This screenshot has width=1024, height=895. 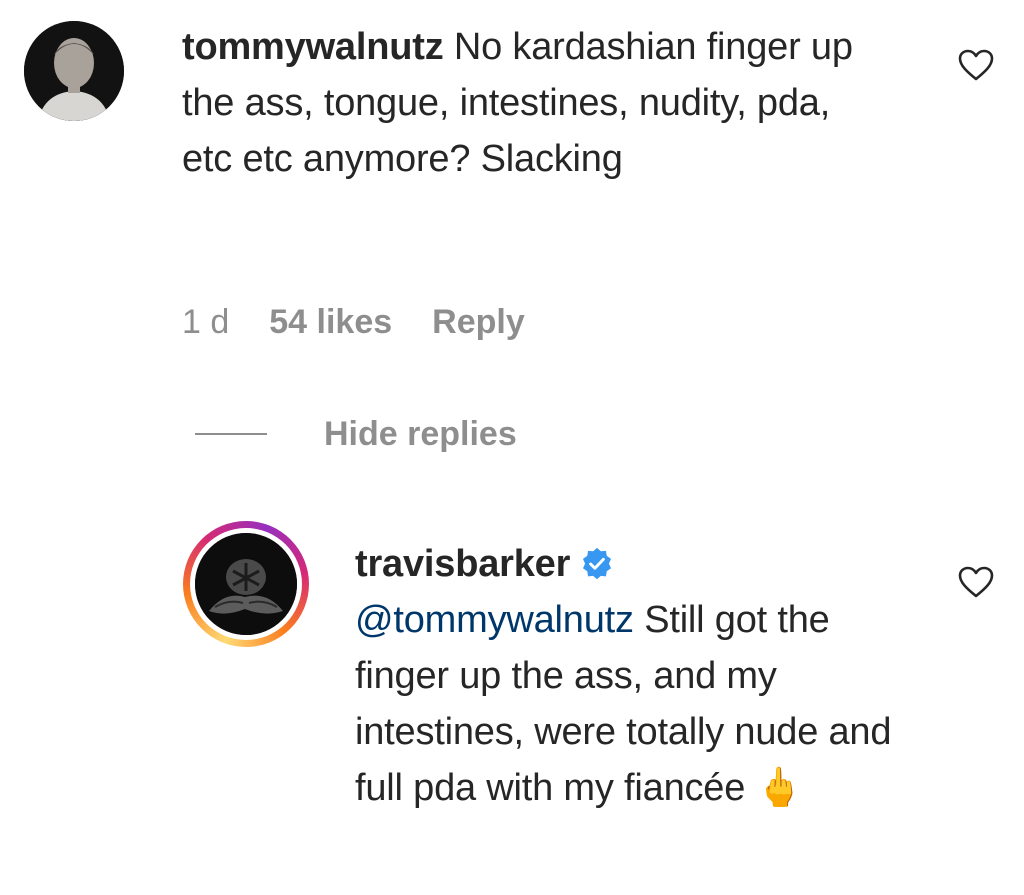 I want to click on comment-time: 1 d, so click(x=206, y=322).